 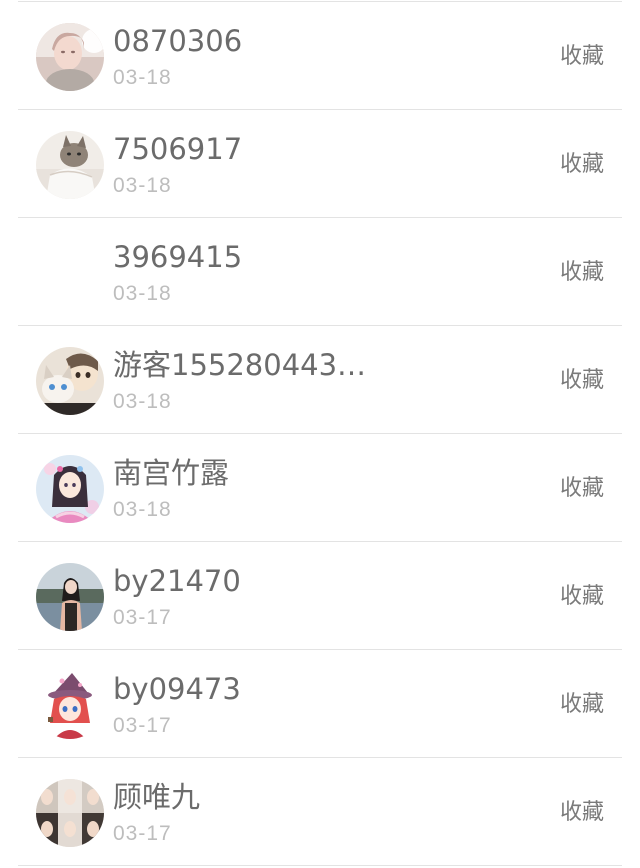 What do you see at coordinates (70, 705) in the screenshot?
I see `avatar-anime-witch-icon` at bounding box center [70, 705].